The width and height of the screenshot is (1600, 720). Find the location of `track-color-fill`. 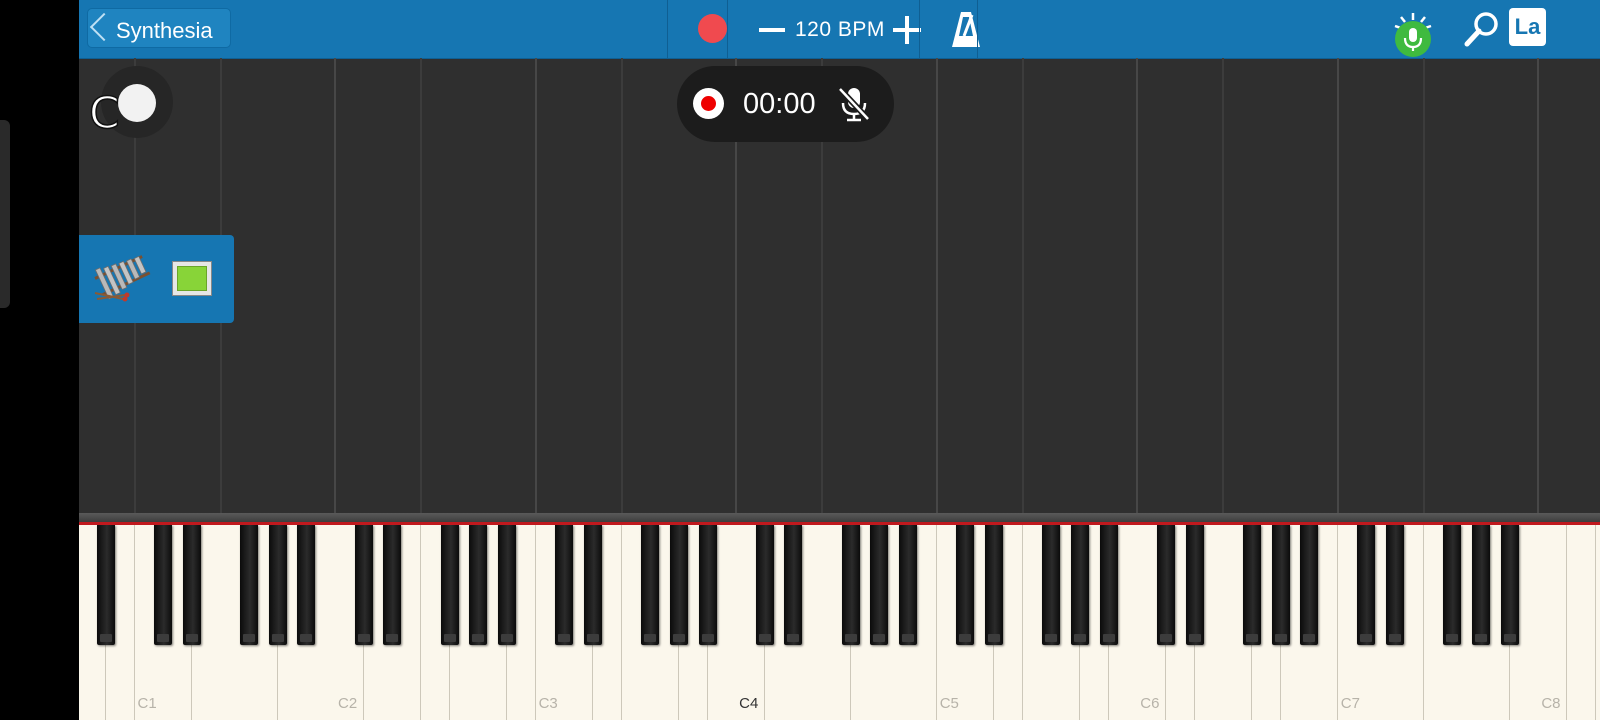

track-color-fill is located at coordinates (192, 278).